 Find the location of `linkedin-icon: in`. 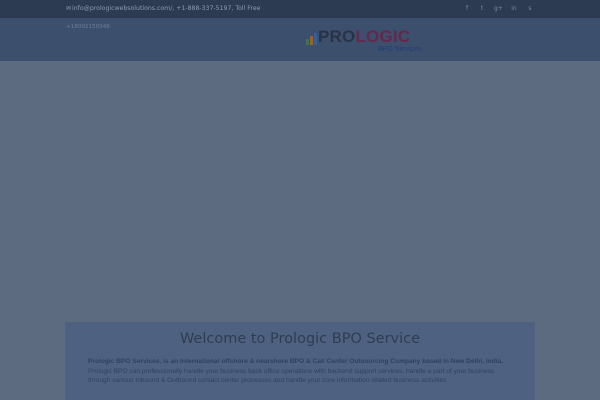

linkedin-icon: in is located at coordinates (514, 9).